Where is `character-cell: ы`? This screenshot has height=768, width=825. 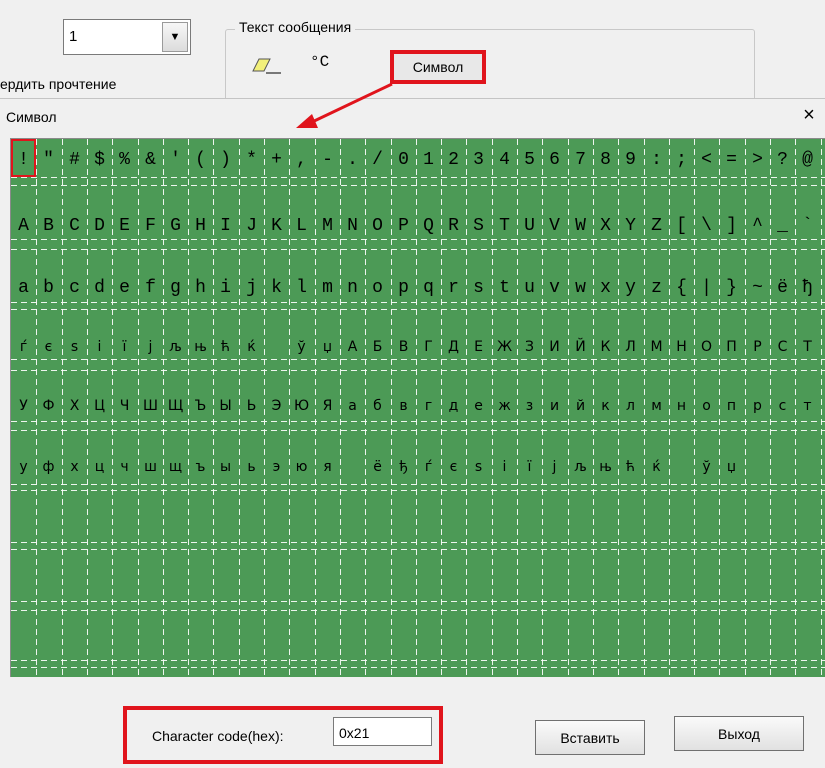
character-cell: ы is located at coordinates (225, 467).